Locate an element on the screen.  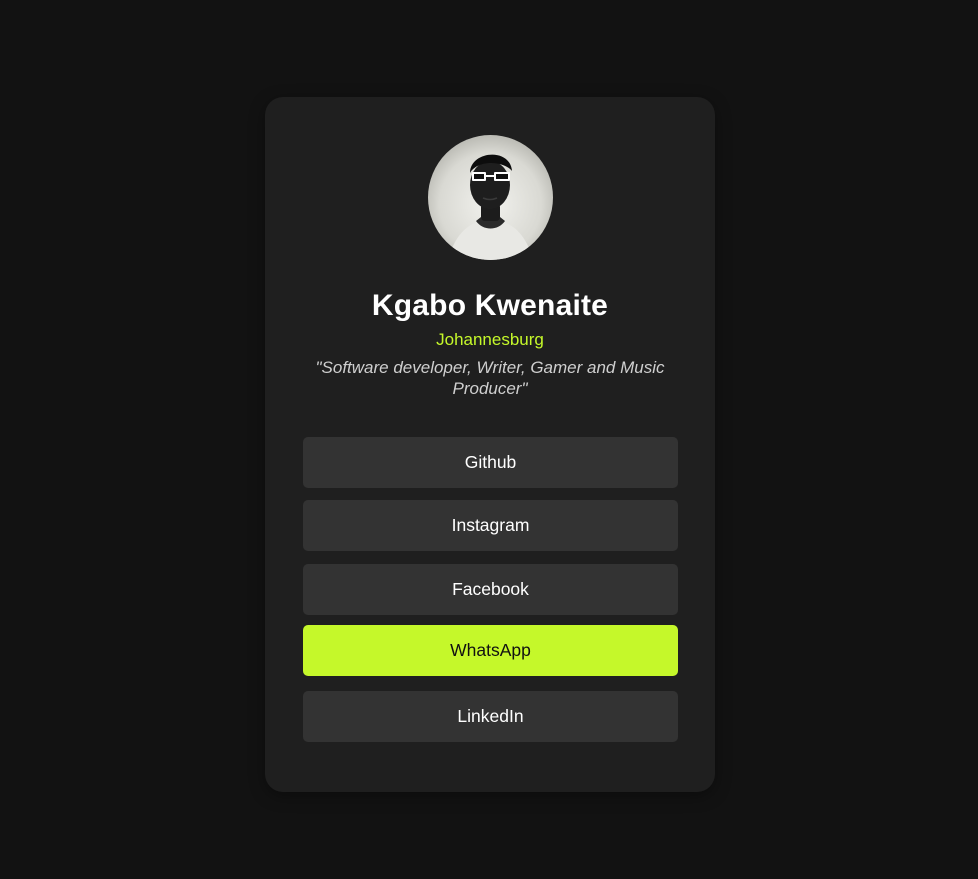
avatar is located at coordinates (490, 197).